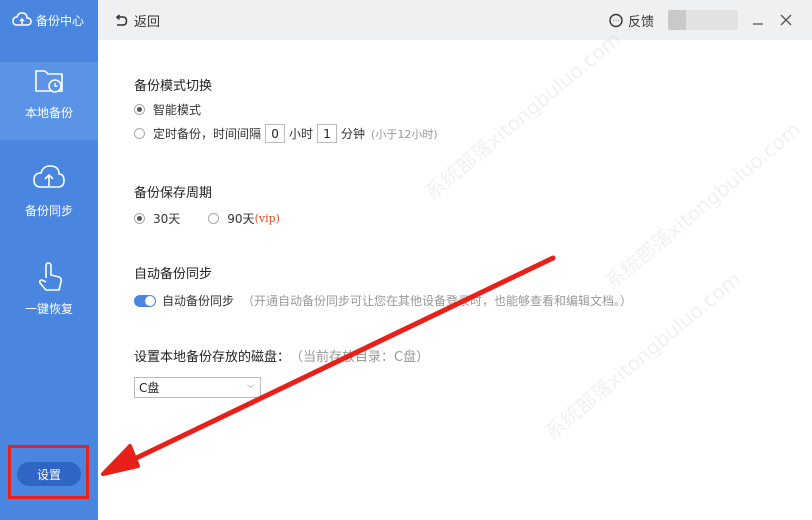 This screenshot has width=812, height=520. What do you see at coordinates (48, 113) in the screenshot?
I see `sidebar-item-label: 本地备份` at bounding box center [48, 113].